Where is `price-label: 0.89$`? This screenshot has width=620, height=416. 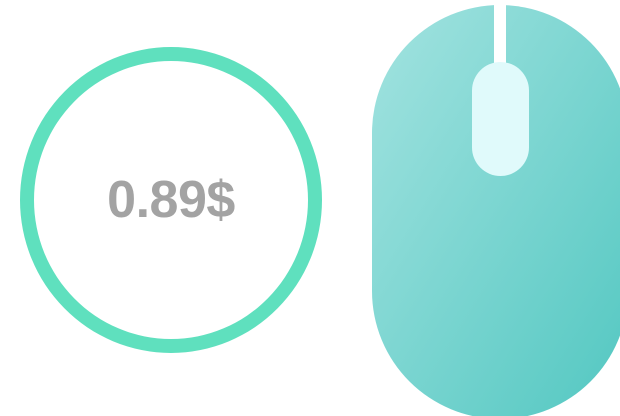 price-label: 0.89$ is located at coordinates (171, 200).